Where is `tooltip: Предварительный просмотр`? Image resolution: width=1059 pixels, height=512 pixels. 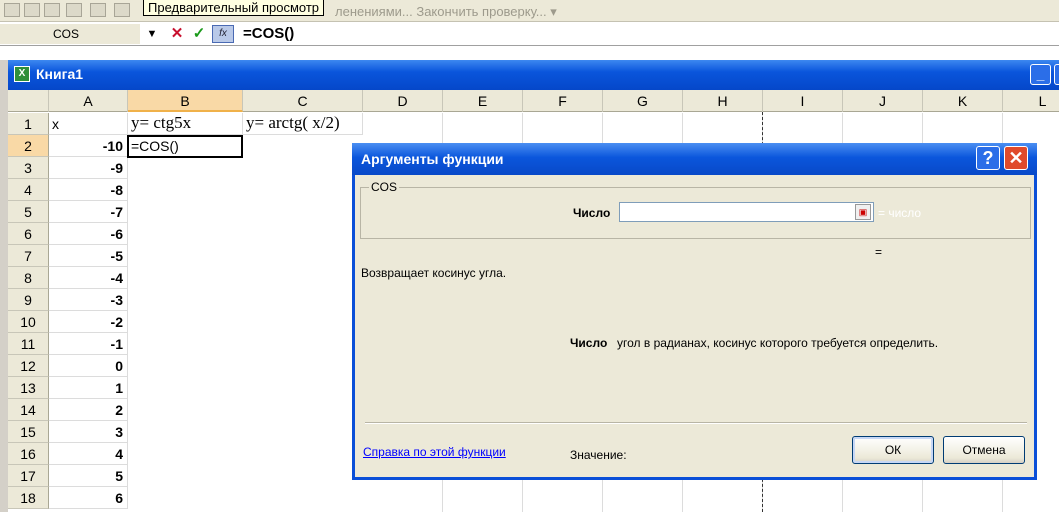
tooltip: Предварительный просмотр is located at coordinates (234, 8).